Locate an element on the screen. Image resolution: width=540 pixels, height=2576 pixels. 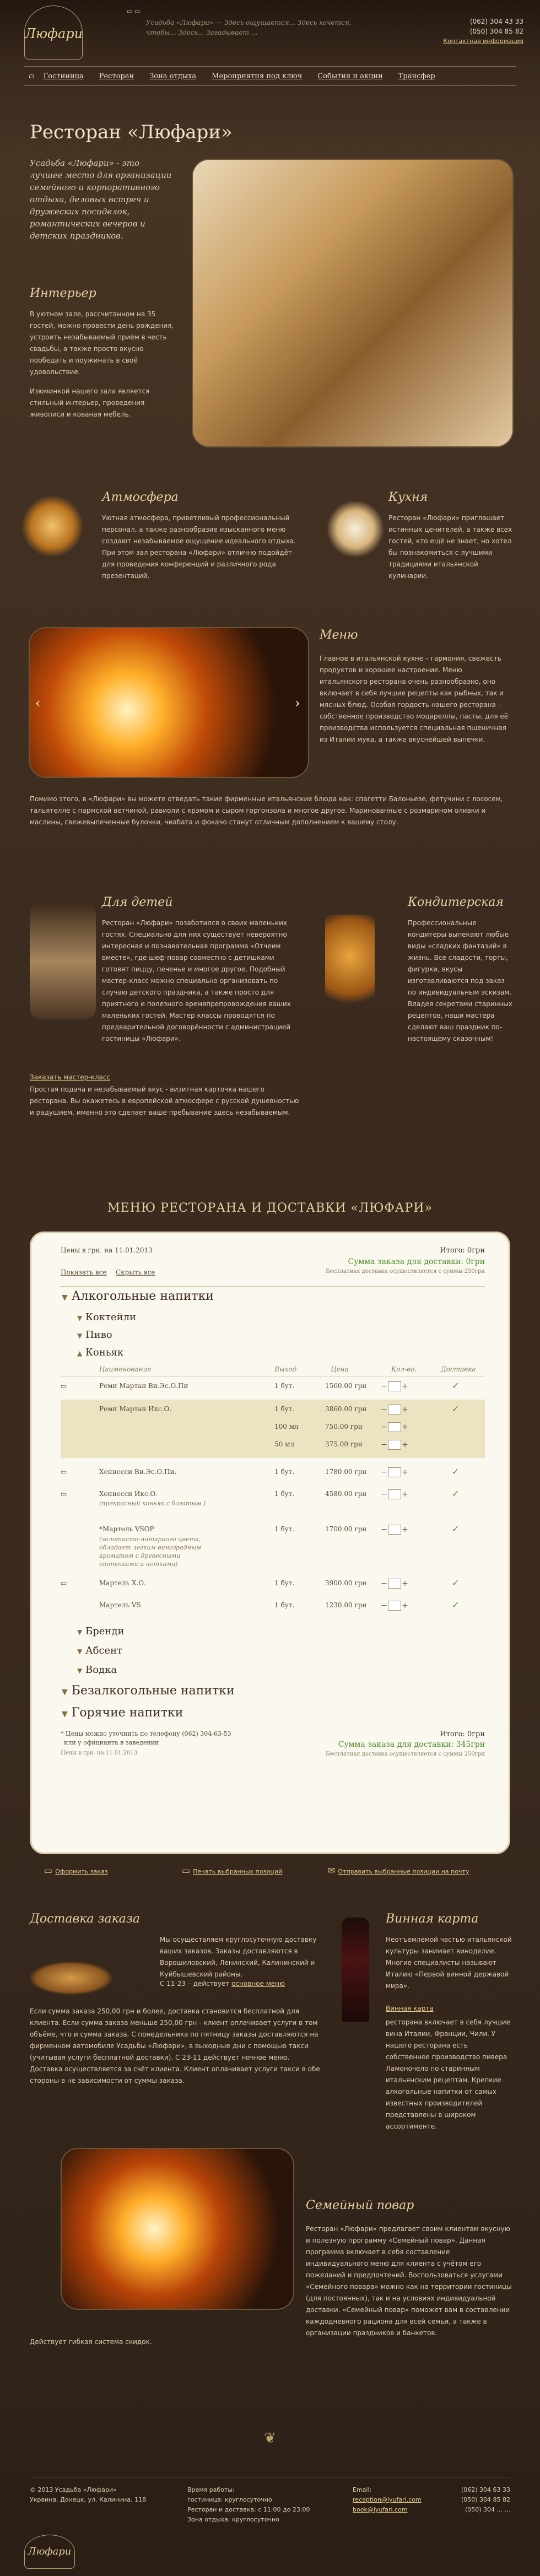
item-name: *Мартель VSOP is located at coordinates (126, 1529).